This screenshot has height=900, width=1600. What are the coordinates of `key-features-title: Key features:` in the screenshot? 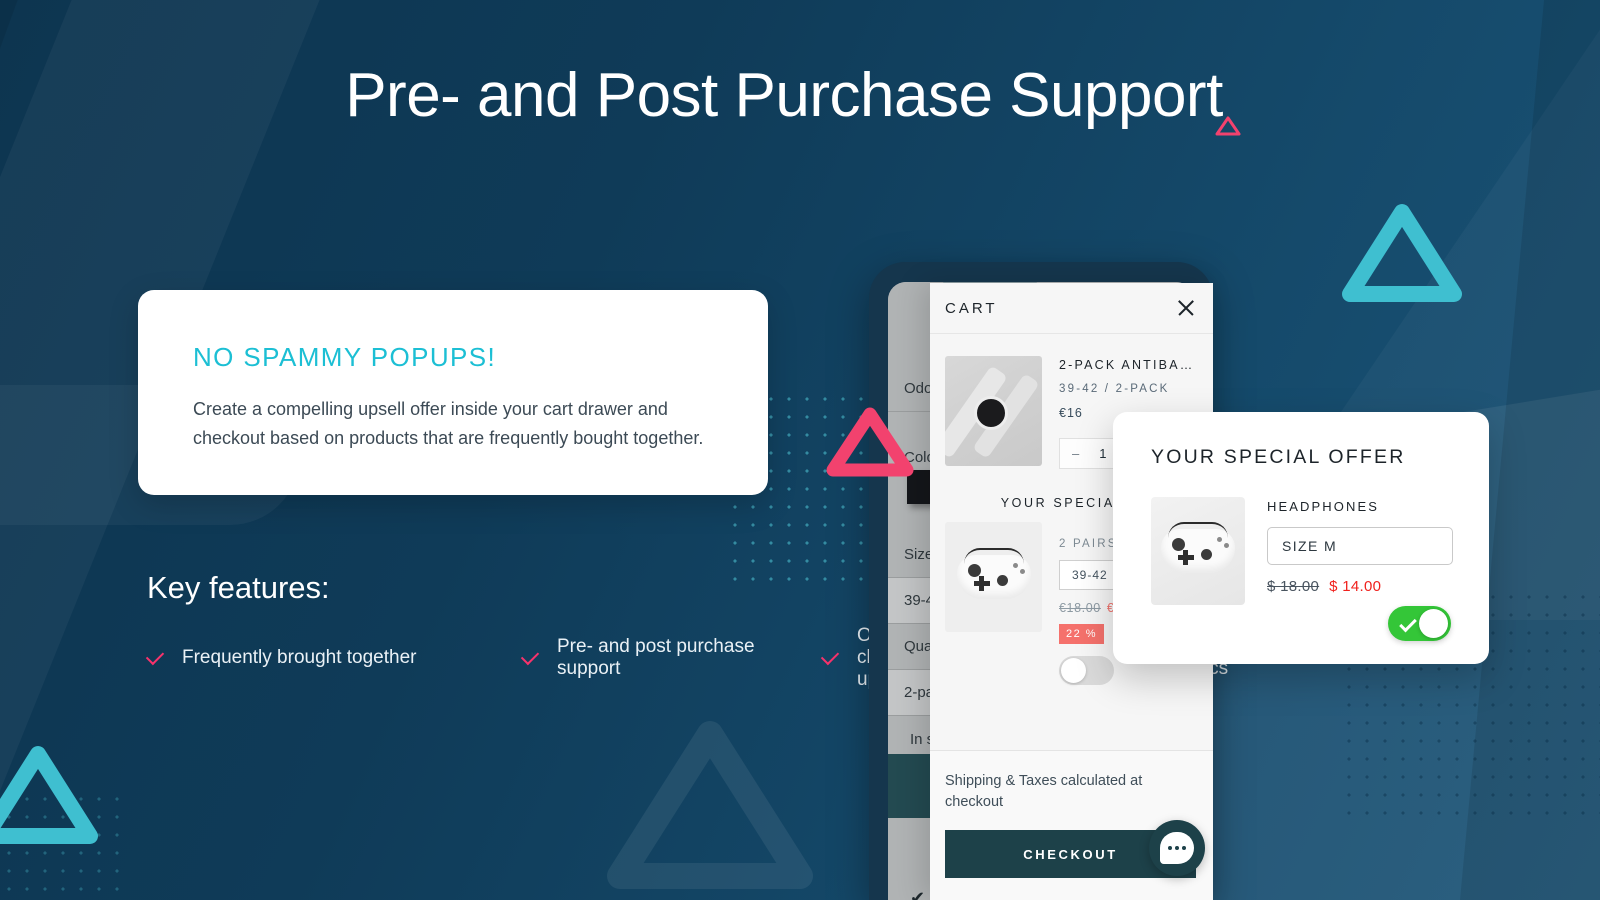 It's located at (238, 587).